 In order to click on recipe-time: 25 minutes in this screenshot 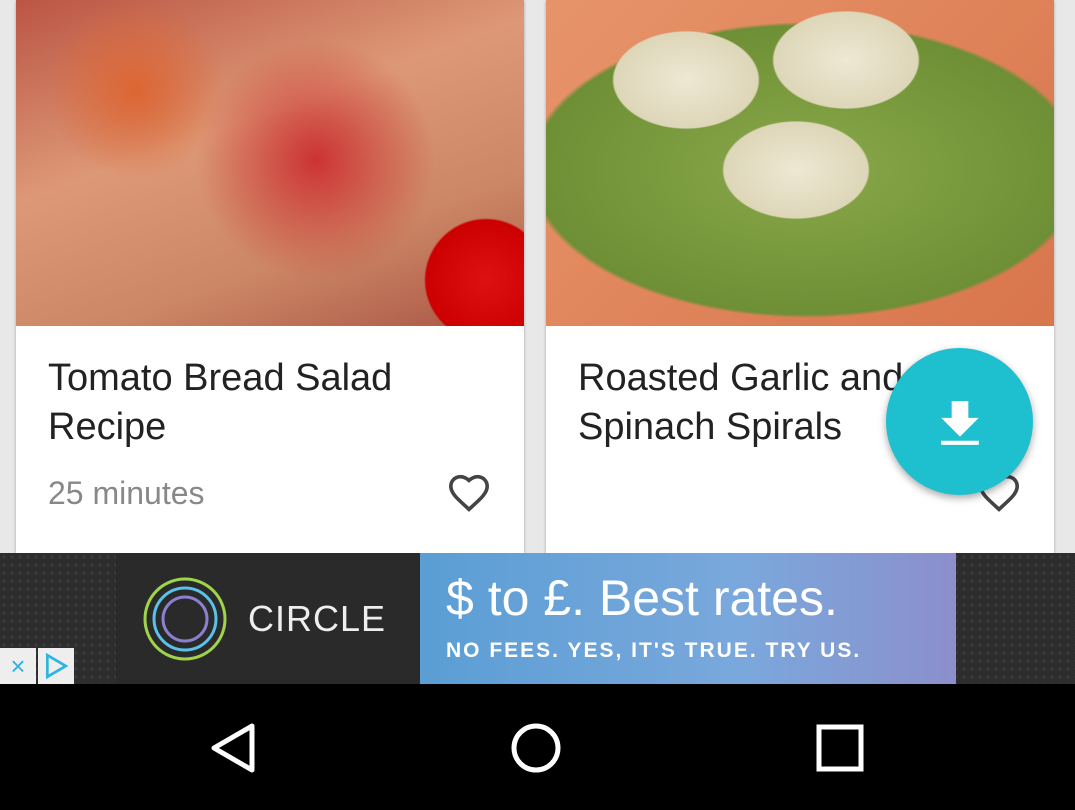, I will do `click(126, 493)`.